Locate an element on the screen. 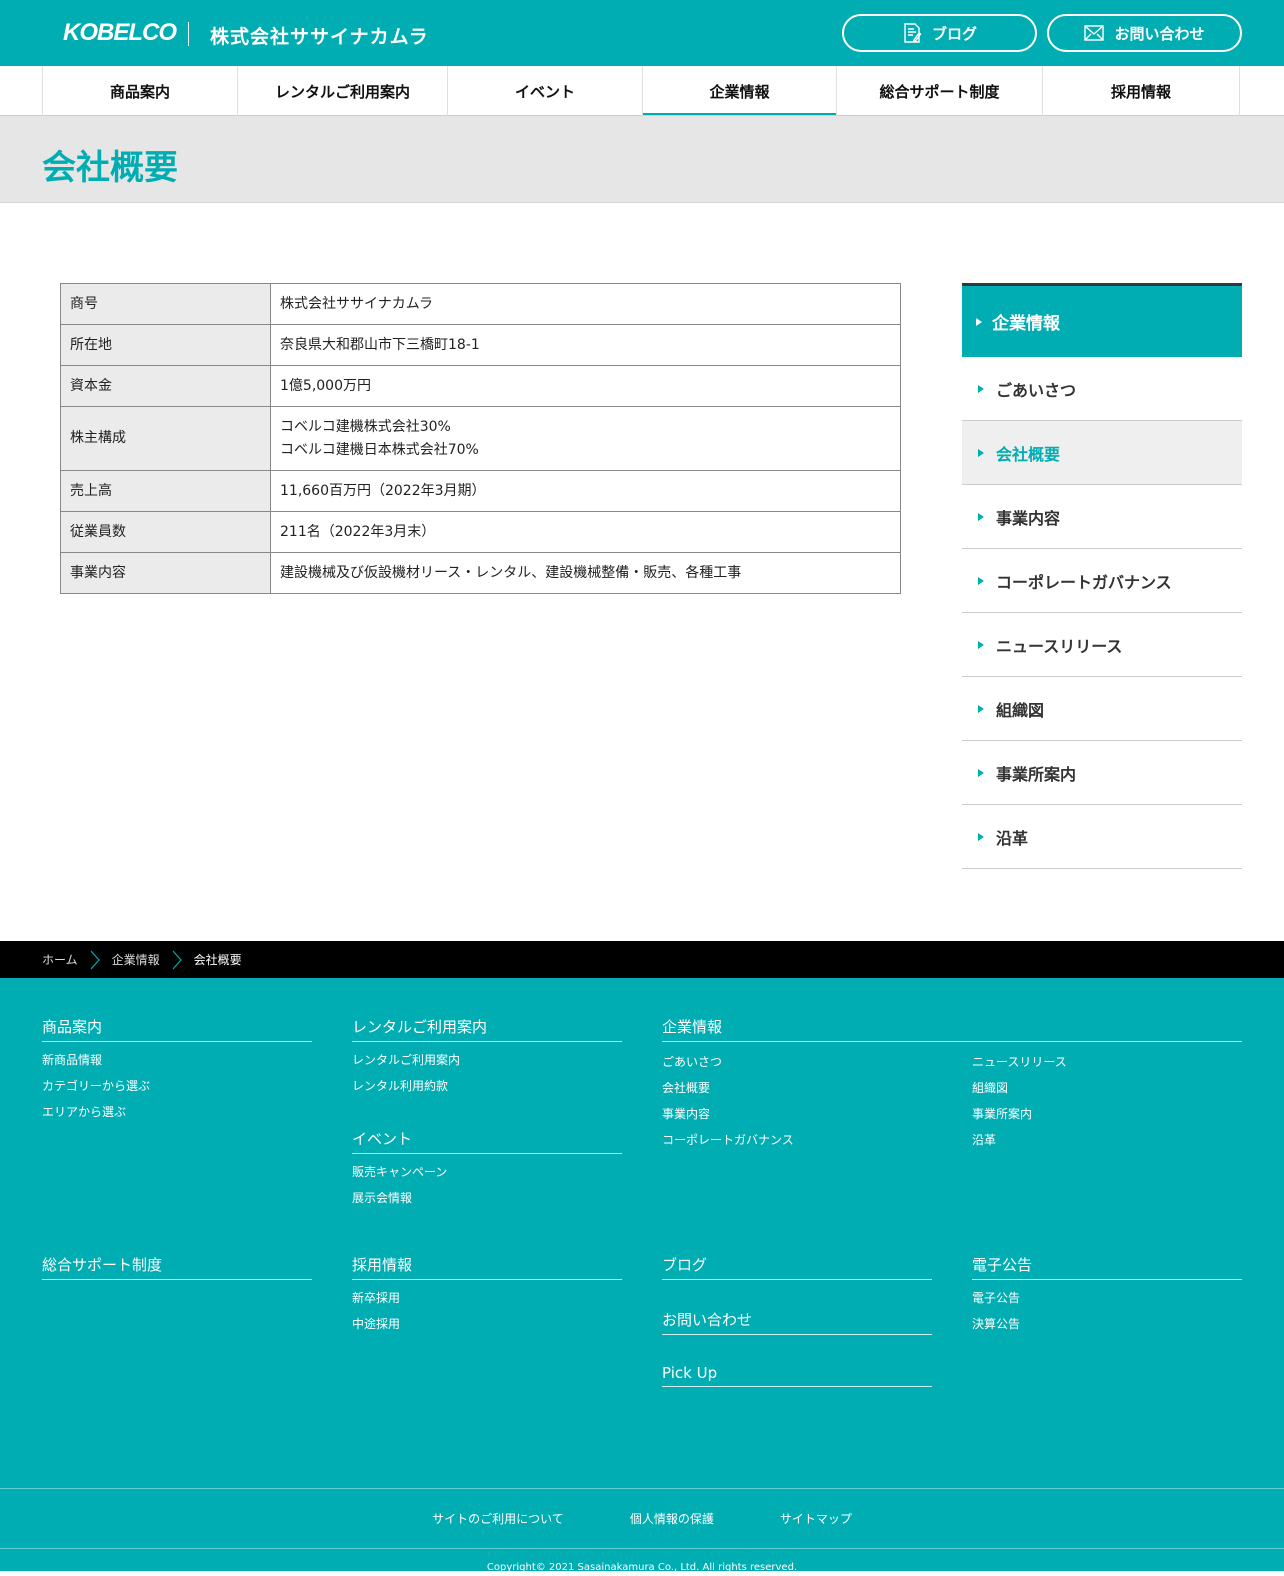  sidebar-item-label: ごあいさつ is located at coordinates (1036, 390).